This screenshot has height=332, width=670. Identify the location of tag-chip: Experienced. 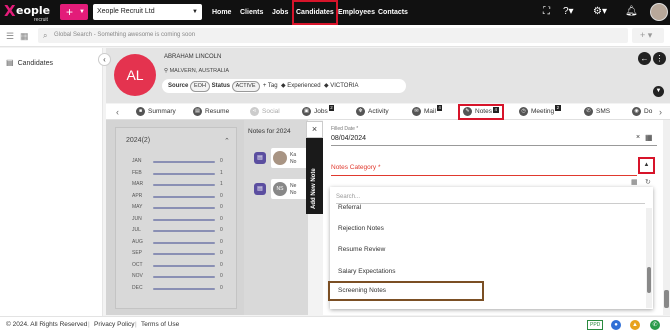
(303, 86).